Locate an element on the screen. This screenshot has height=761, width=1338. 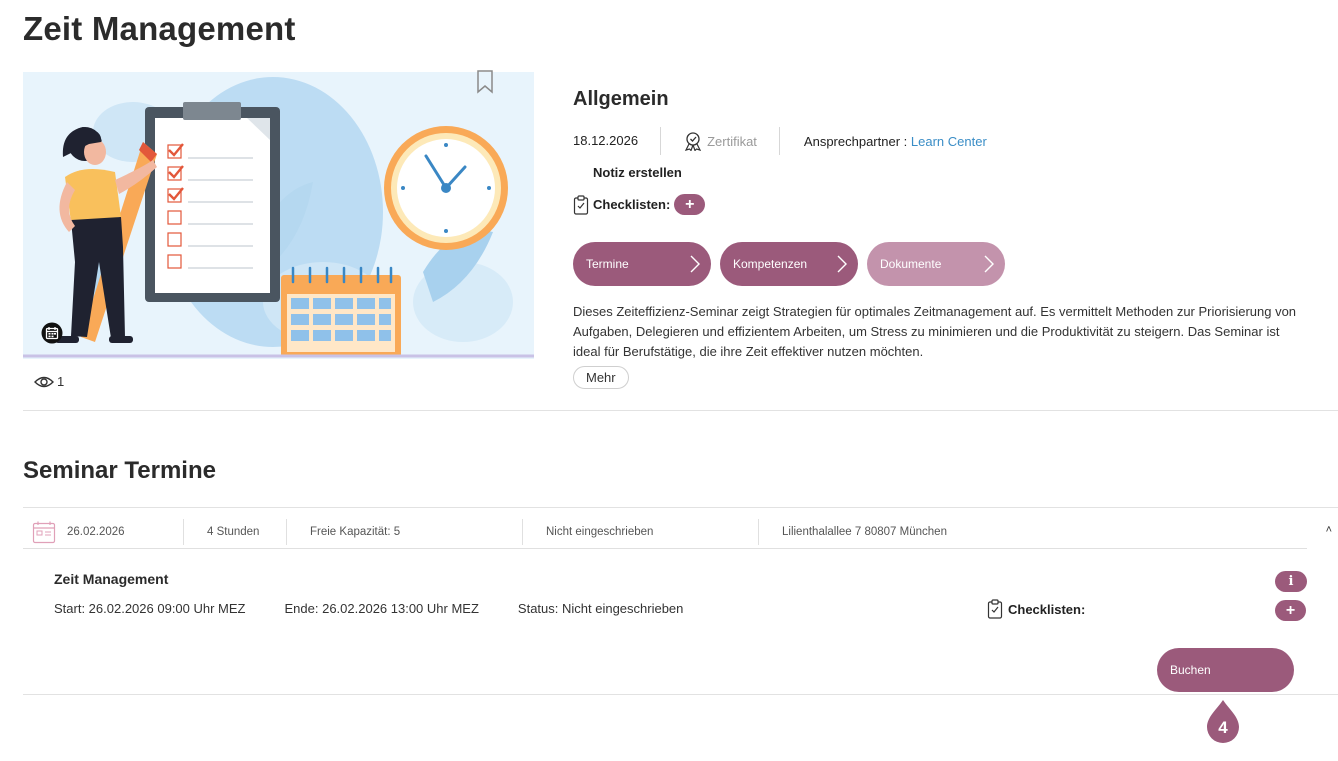
termin-location: Lilienthalallee 7 80807 München is located at coordinates (864, 532).